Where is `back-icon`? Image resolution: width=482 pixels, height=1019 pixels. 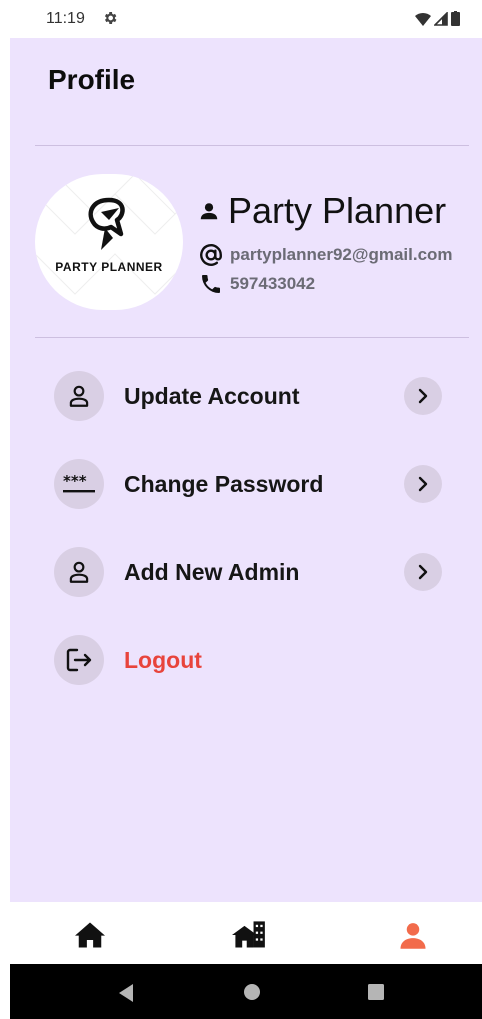 back-icon is located at coordinates (126, 993).